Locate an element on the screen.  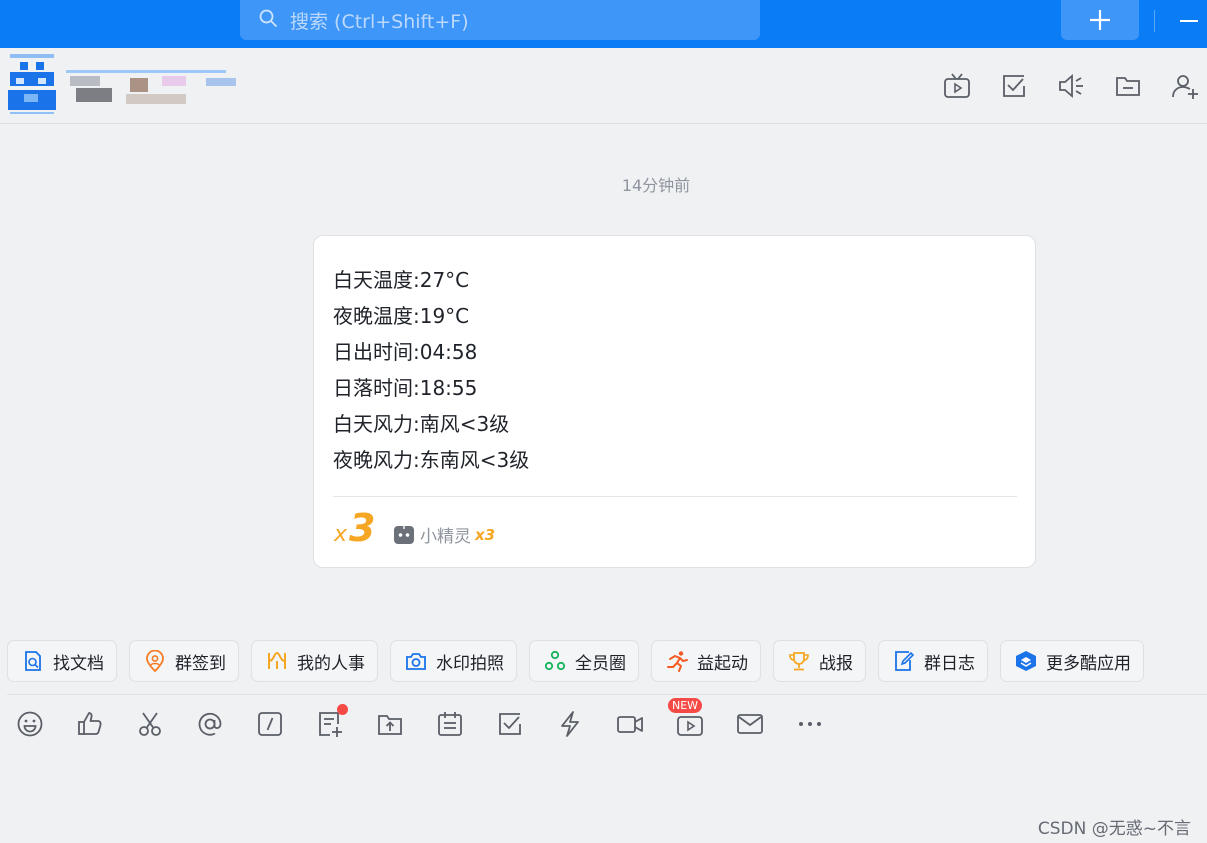
app-battle-report: 战报 is located at coordinates (819, 661).